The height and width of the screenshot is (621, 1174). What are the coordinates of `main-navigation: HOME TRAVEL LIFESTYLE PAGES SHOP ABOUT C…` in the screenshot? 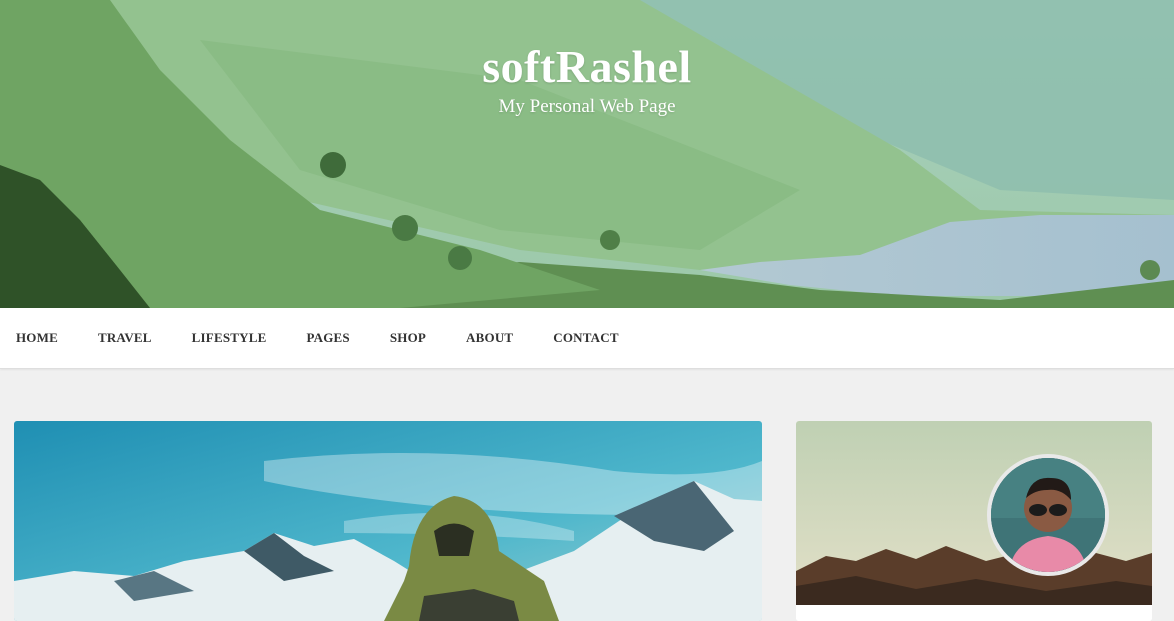 It's located at (587, 338).